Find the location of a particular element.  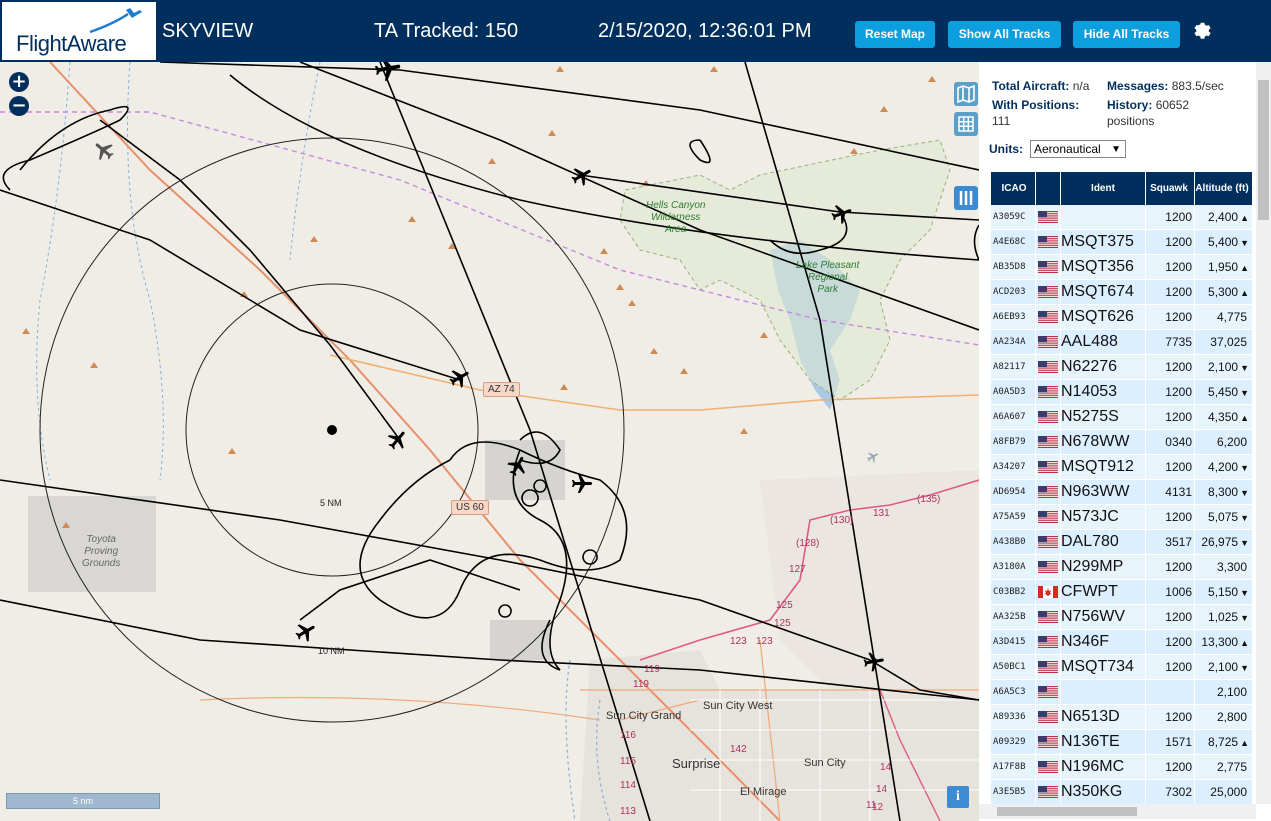

table-row: A4E68C MSQT375 1200 5,400 ▼ is located at coordinates (1121, 242).